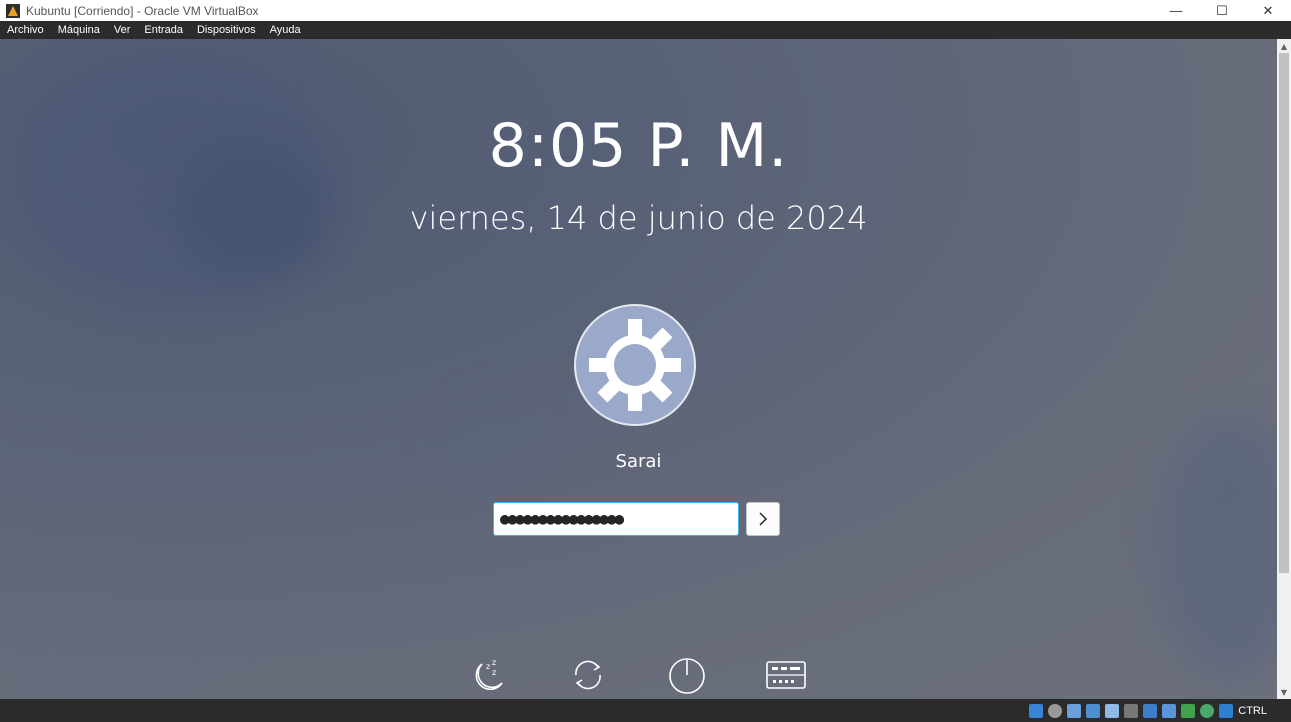 This screenshot has width=1291, height=722. What do you see at coordinates (1169, 710) in the screenshot?
I see `recording-icon` at bounding box center [1169, 710].